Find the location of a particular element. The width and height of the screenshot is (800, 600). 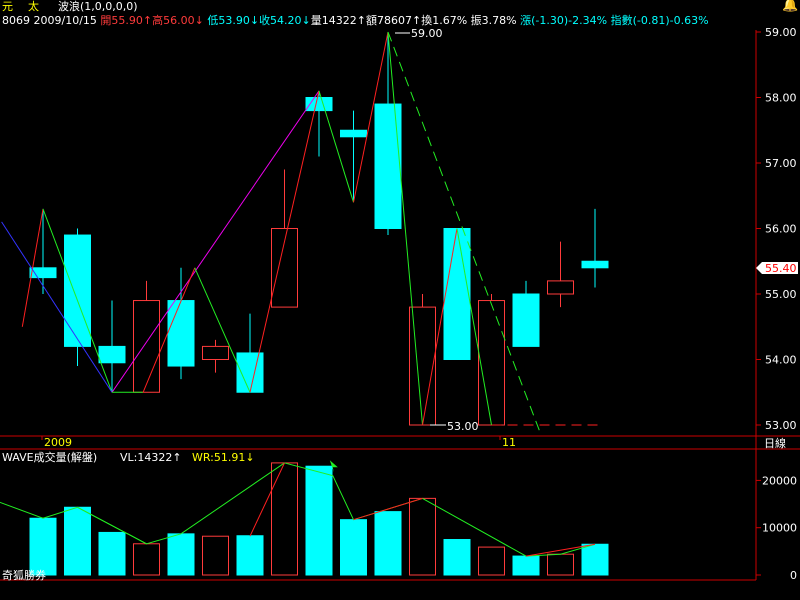

volume-tick-label: 0 is located at coordinates (793, 575).